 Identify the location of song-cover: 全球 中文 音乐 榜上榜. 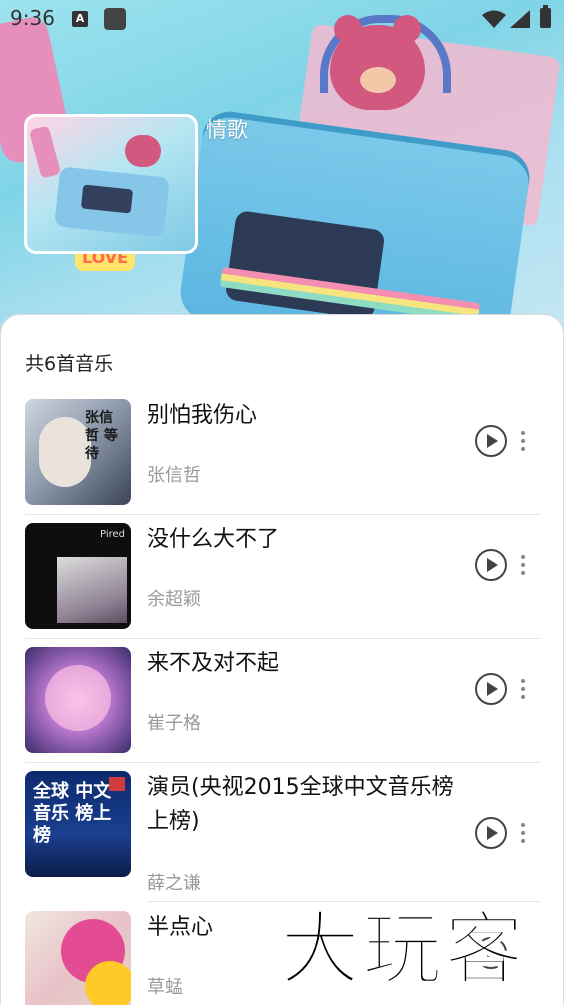
(78, 824).